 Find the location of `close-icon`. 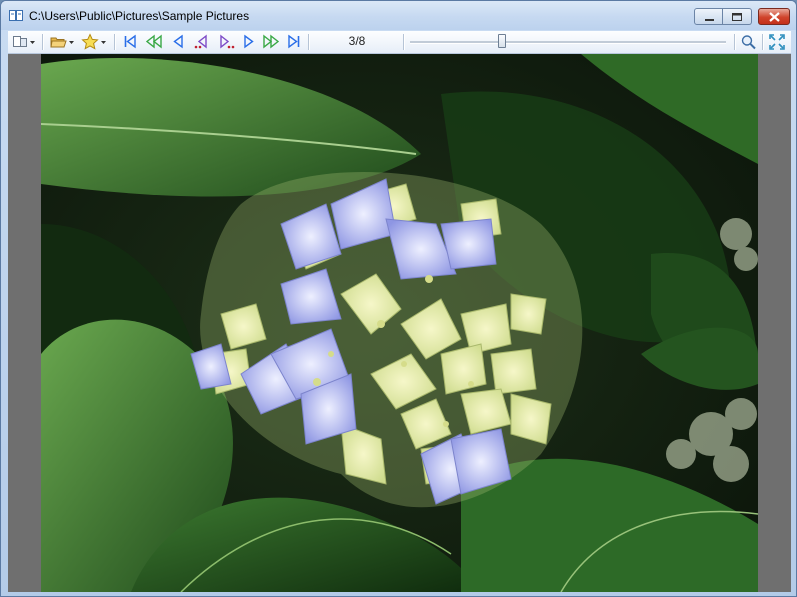

close-icon is located at coordinates (774, 17).